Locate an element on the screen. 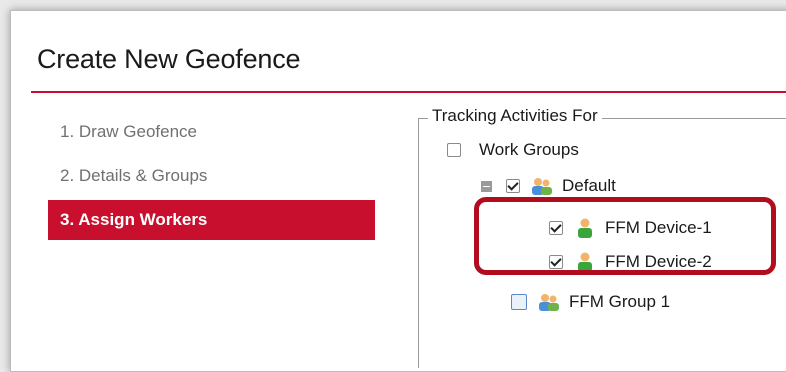 This screenshot has height=372, width=786. page-title: Create New Geofence is located at coordinates (169, 59).